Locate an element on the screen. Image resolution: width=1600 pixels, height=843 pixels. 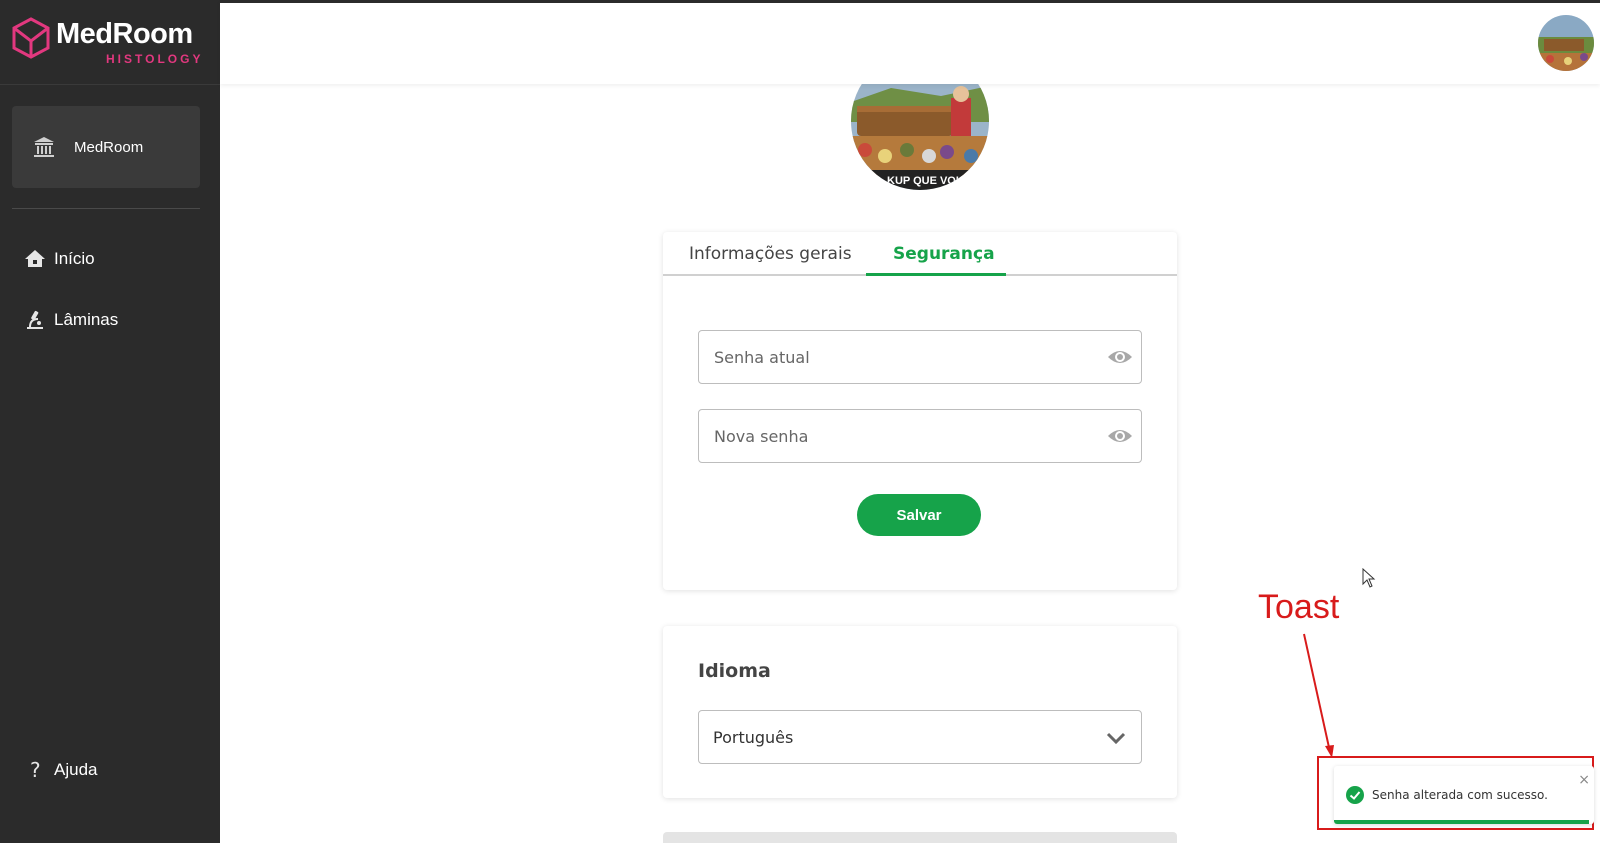
success-toast: Senha alterada com sucesso. × is located at coordinates (1464, 795).